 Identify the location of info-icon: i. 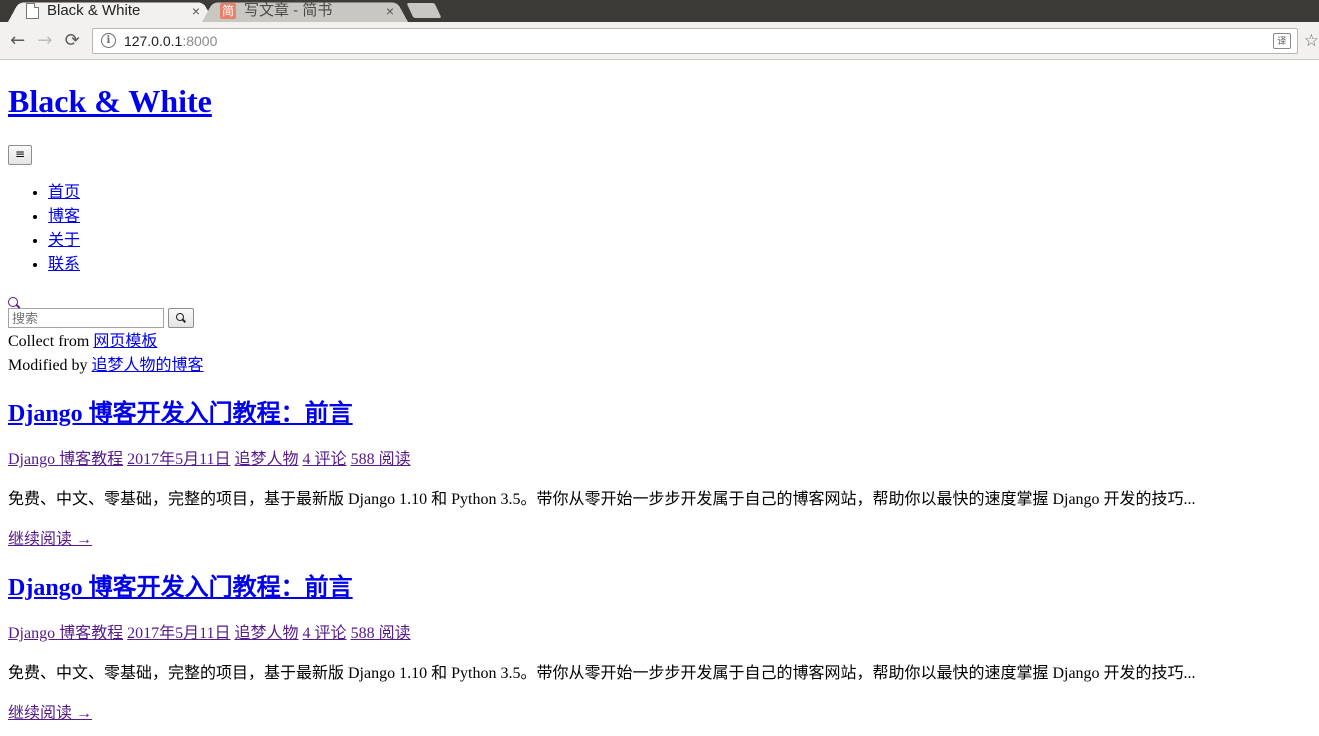
(108, 40).